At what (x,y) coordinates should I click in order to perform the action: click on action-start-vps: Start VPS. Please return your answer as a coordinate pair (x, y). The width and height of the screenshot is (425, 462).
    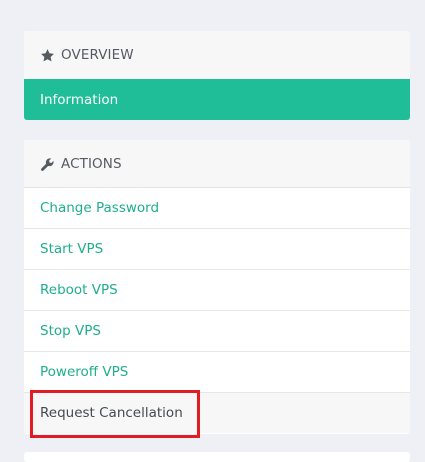
    Looking at the image, I should click on (217, 248).